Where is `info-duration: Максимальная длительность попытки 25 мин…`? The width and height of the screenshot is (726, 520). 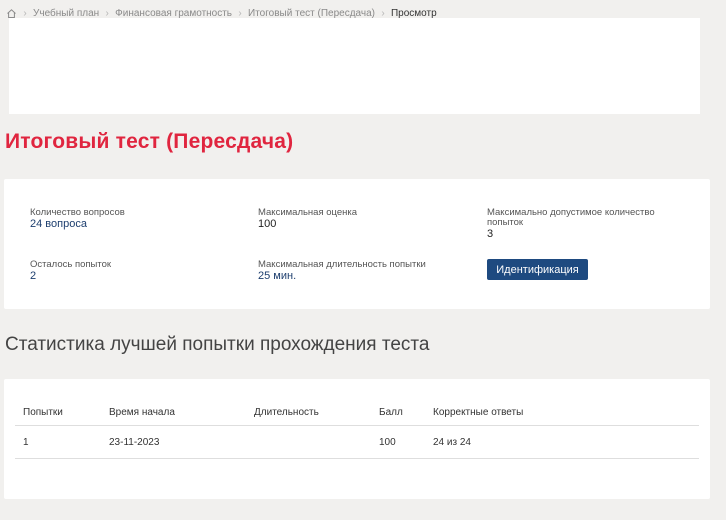
info-duration: Максимальная длительность попытки 25 мин… is located at coordinates (368, 271).